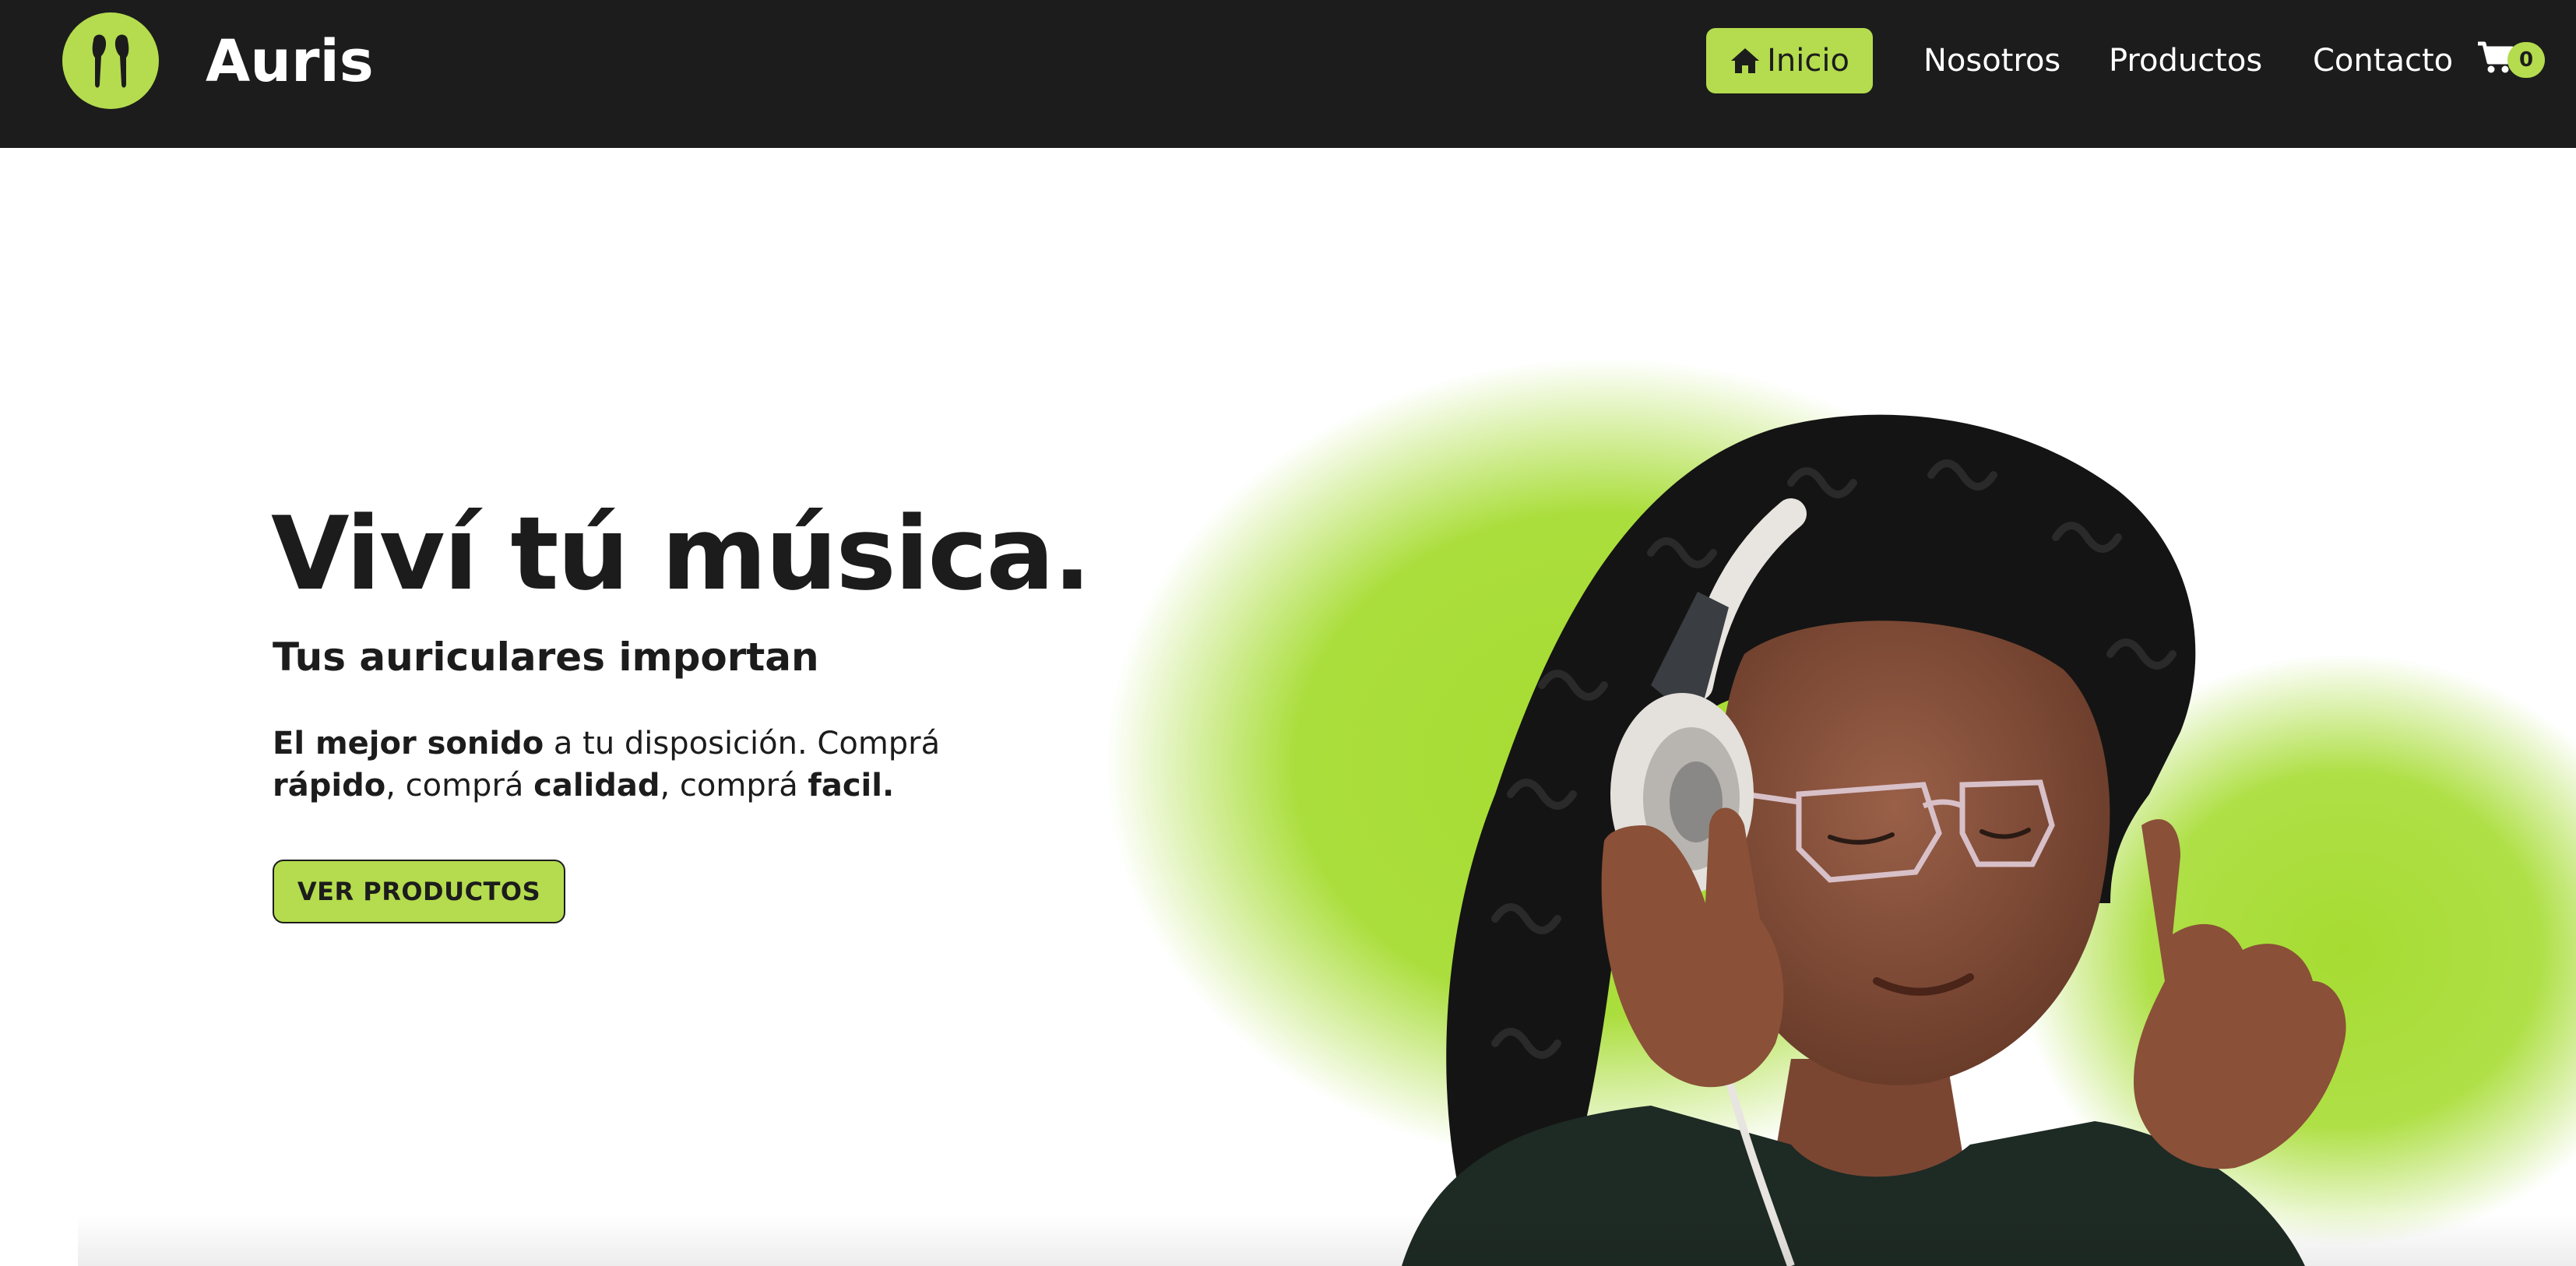 This screenshot has height=1266, width=2576. Describe the element at coordinates (2383, 60) in the screenshot. I see `nav-link-contacto: Contacto` at that location.